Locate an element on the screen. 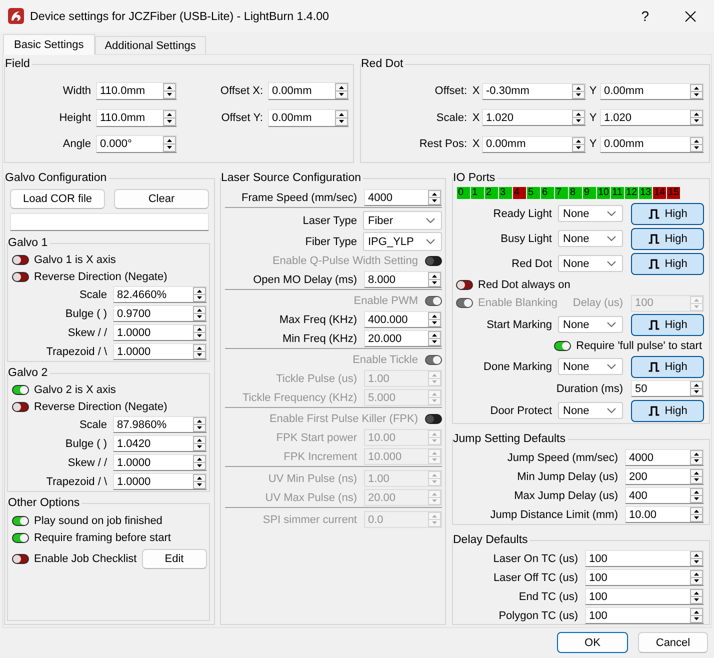 This screenshot has height=658, width=714. port-indicator: 13 is located at coordinates (645, 193).